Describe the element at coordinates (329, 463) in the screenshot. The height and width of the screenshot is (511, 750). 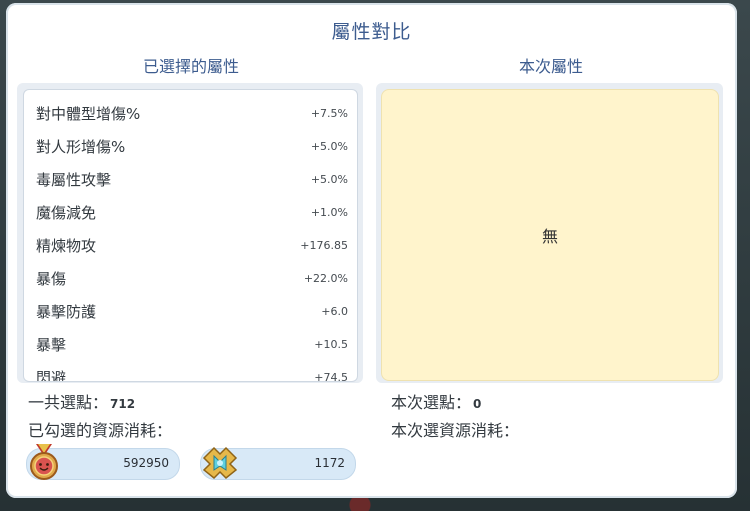
I see `resource-crystal-value: 1172` at that location.